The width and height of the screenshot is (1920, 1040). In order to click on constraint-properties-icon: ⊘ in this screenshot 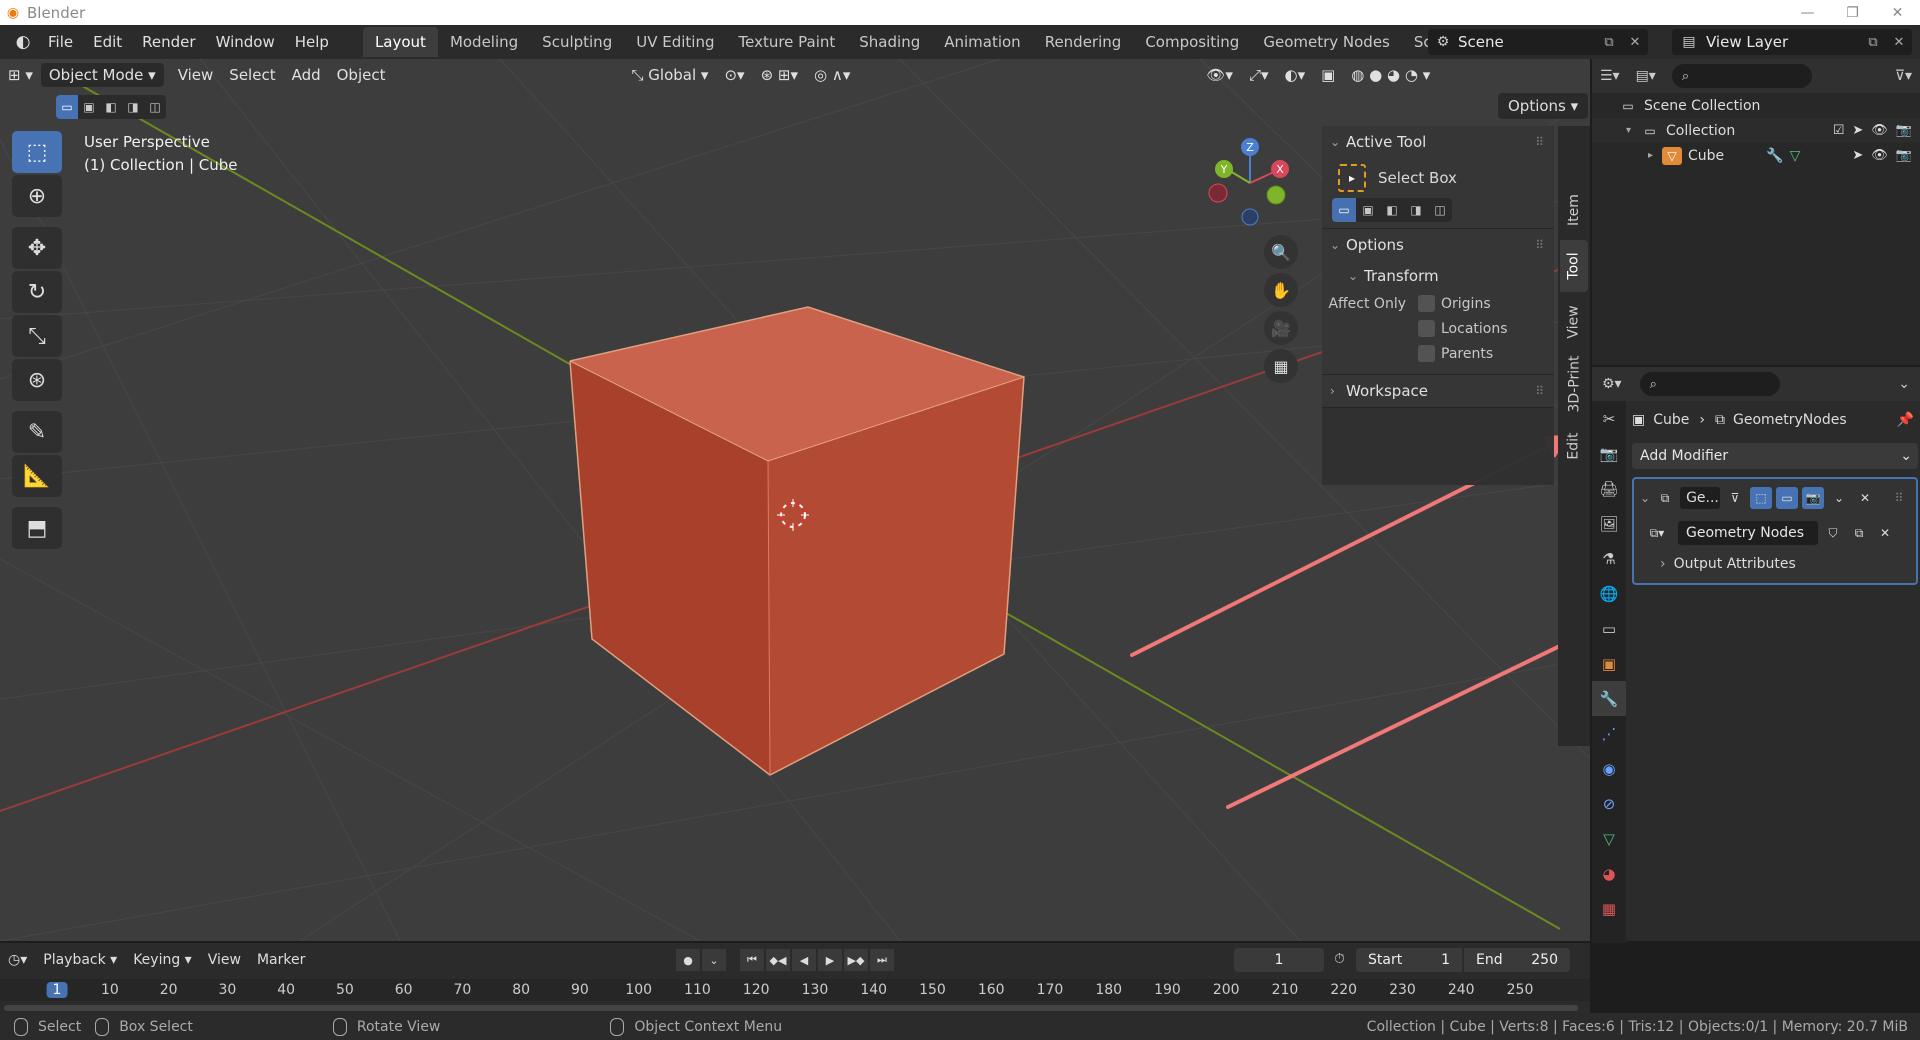, I will do `click(1609, 803)`.